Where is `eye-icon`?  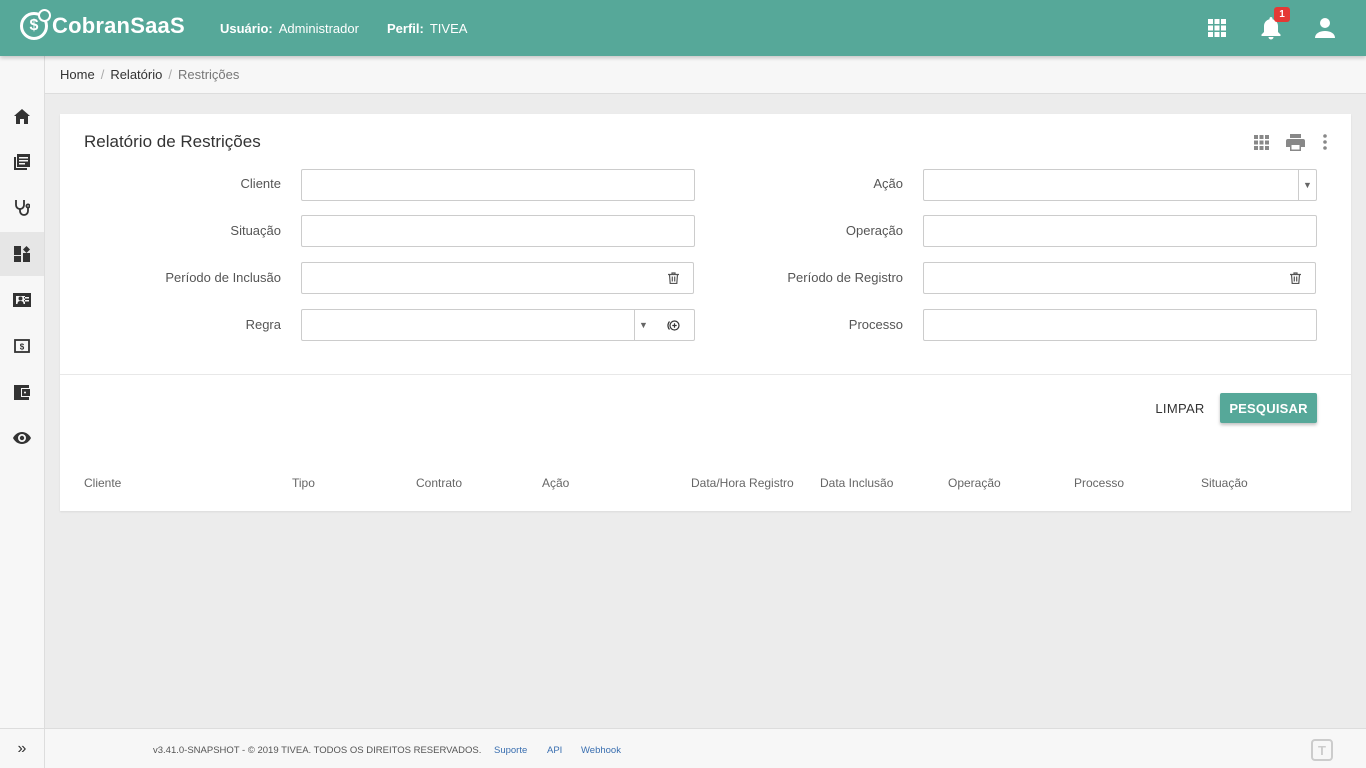
eye-icon is located at coordinates (22, 438).